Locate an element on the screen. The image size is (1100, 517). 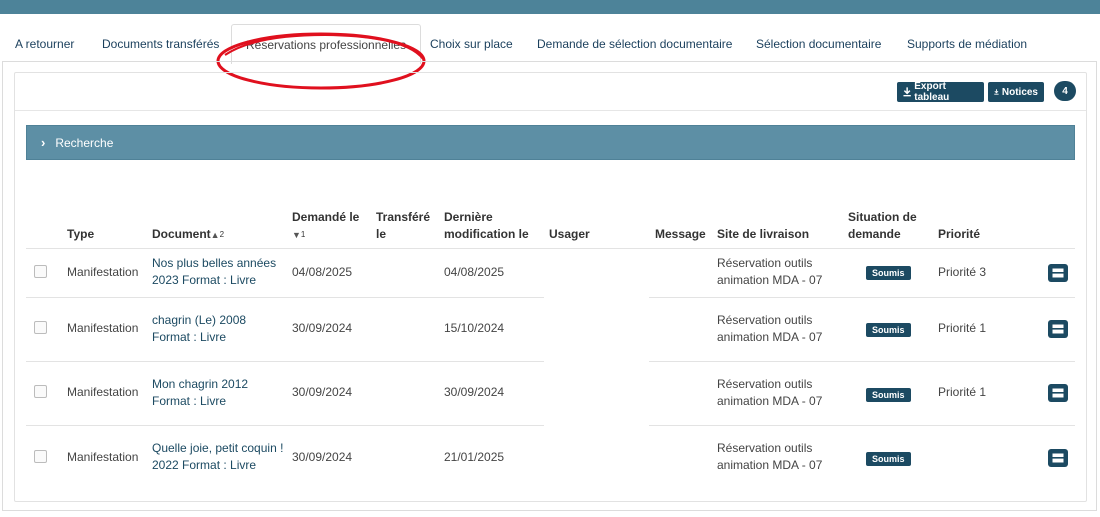
column-header-site-de-livraison: Site de livraison is located at coordinates (763, 234).